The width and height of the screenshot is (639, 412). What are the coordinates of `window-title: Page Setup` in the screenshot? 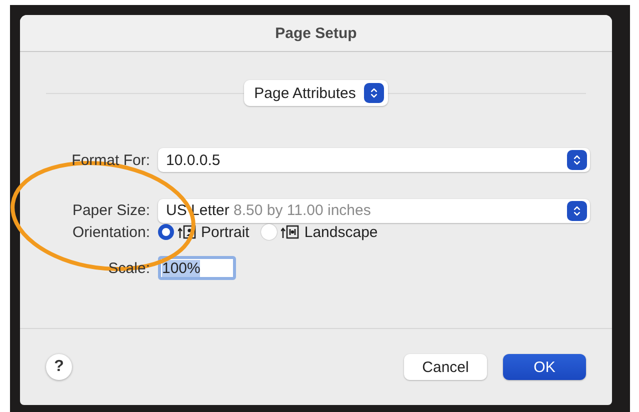 It's located at (316, 33).